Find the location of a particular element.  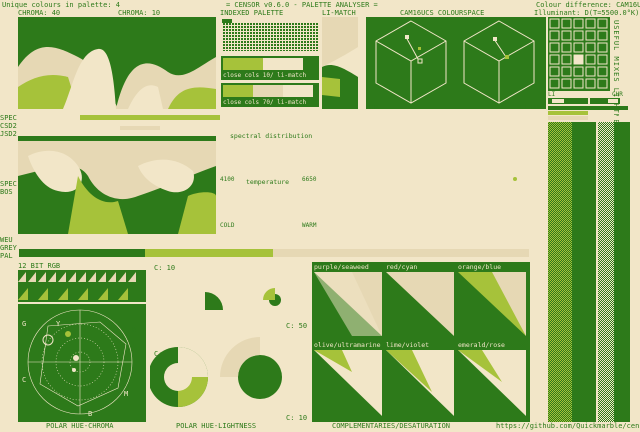

temperature-label: temperature is located at coordinates (268, 182).